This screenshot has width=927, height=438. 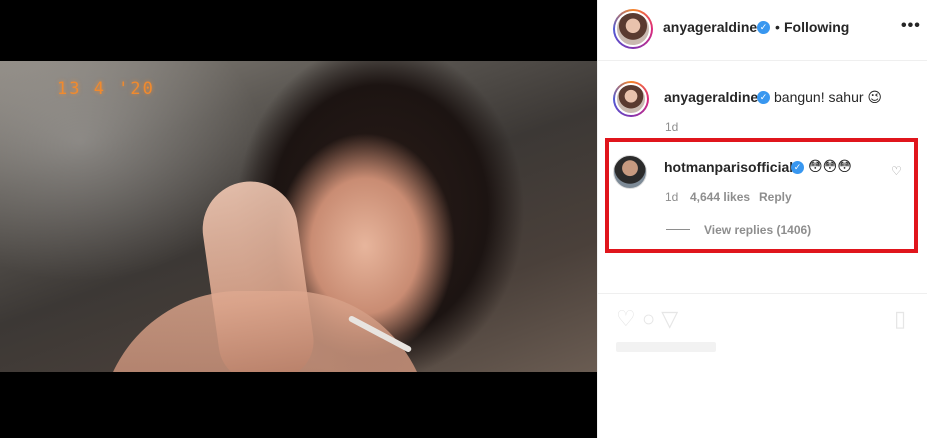 What do you see at coordinates (828, 97) in the screenshot?
I see `caption-text: bangun! sahur 😉` at bounding box center [828, 97].